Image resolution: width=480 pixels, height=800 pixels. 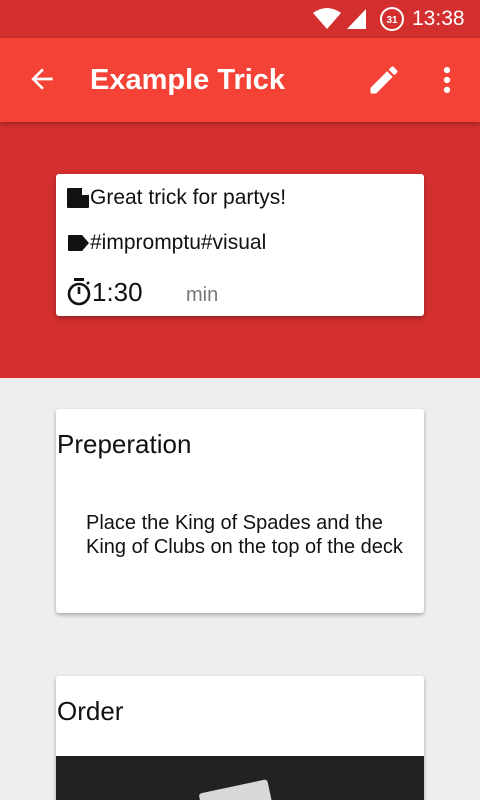 I want to click on app-bar: Example Trick, so click(x=240, y=80).